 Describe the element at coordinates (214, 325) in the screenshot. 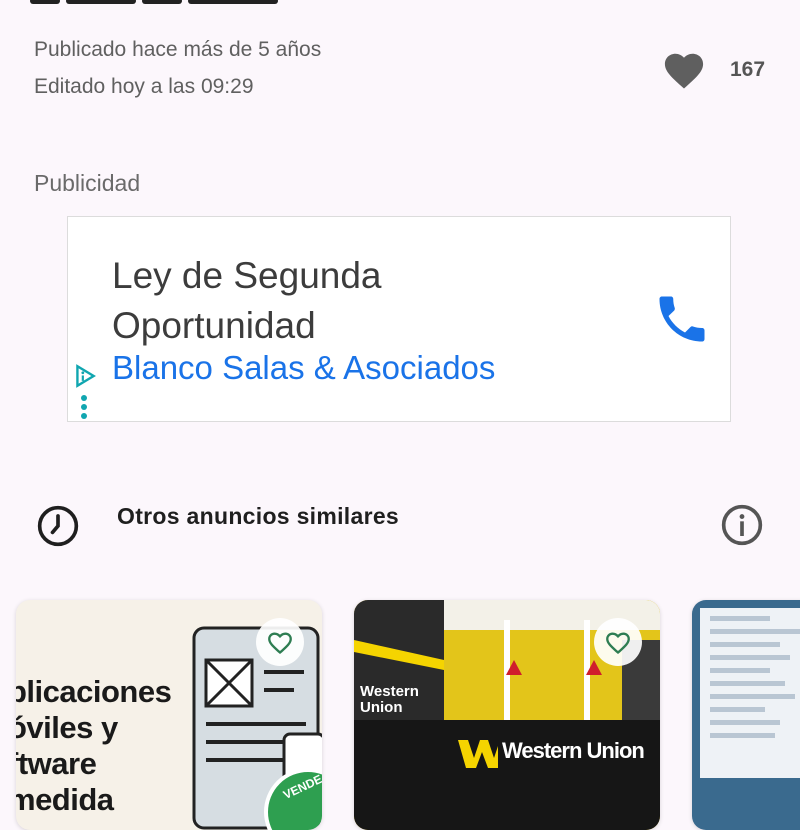

I see `ad-title-line-2: Oportunidad` at that location.